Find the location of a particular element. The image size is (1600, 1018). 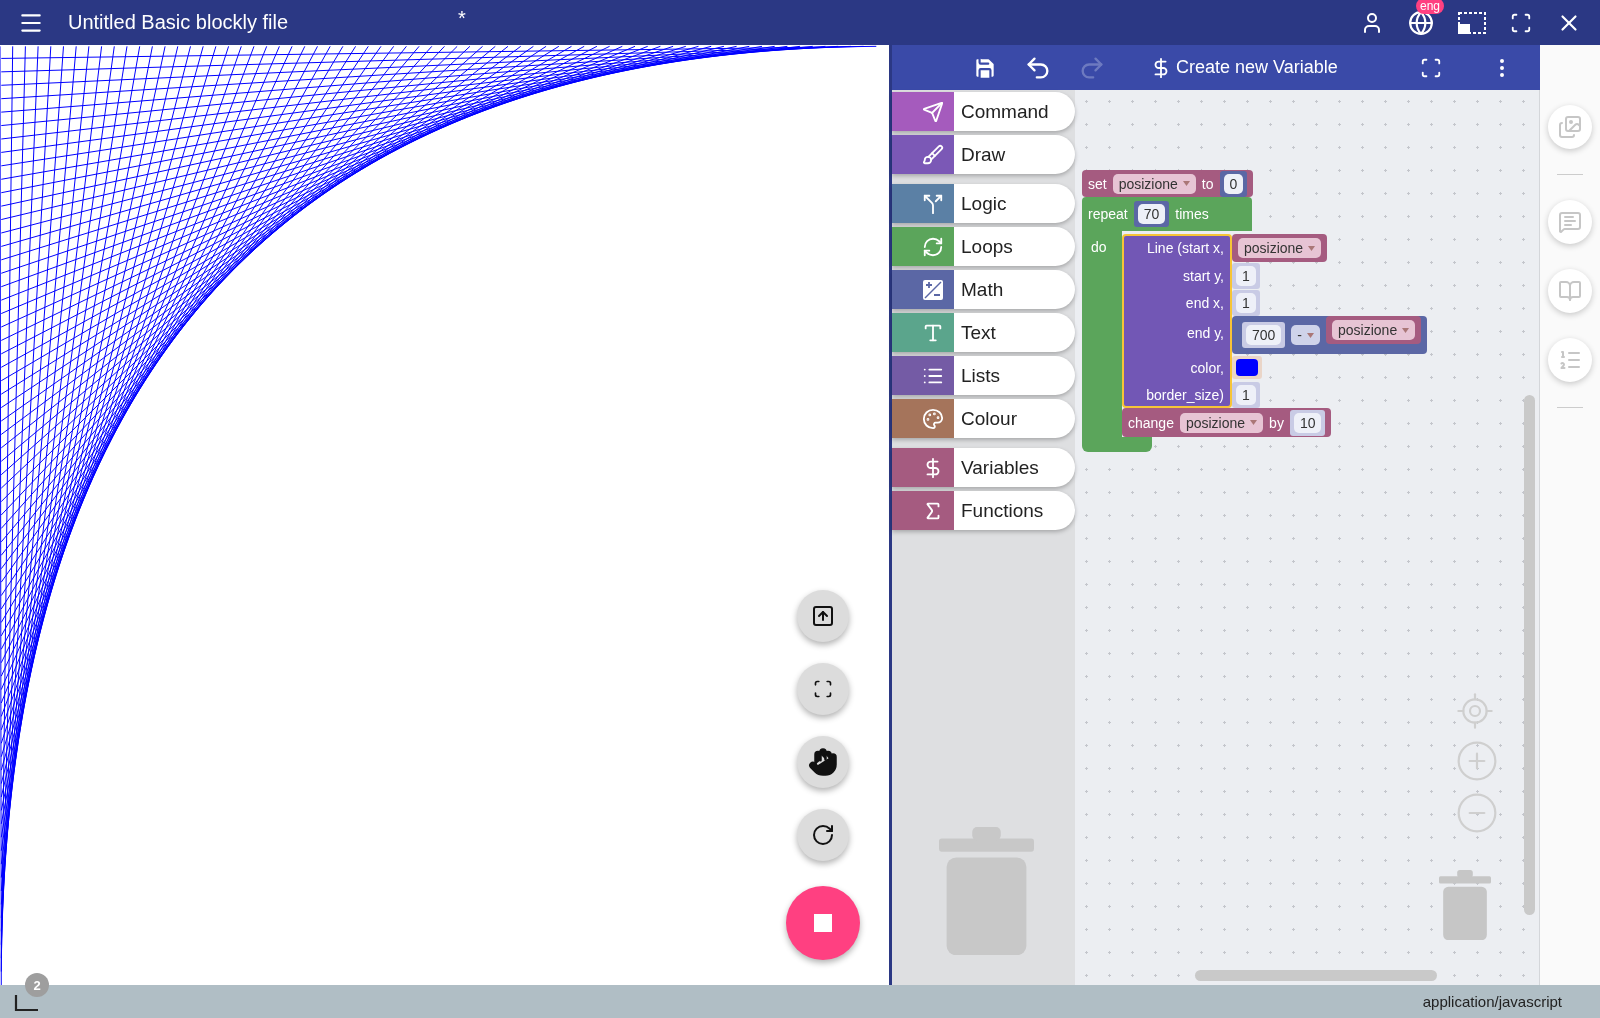

toolbox-category: Text is located at coordinates (983, 332).